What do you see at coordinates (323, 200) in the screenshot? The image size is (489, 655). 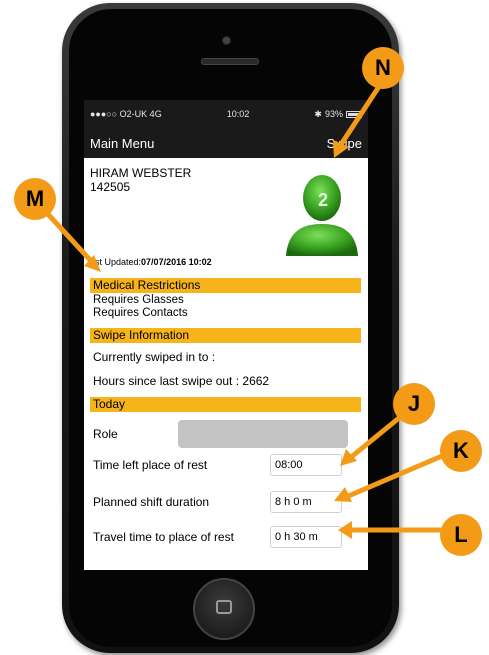 I see `avatar-badge-number: 2` at bounding box center [323, 200].